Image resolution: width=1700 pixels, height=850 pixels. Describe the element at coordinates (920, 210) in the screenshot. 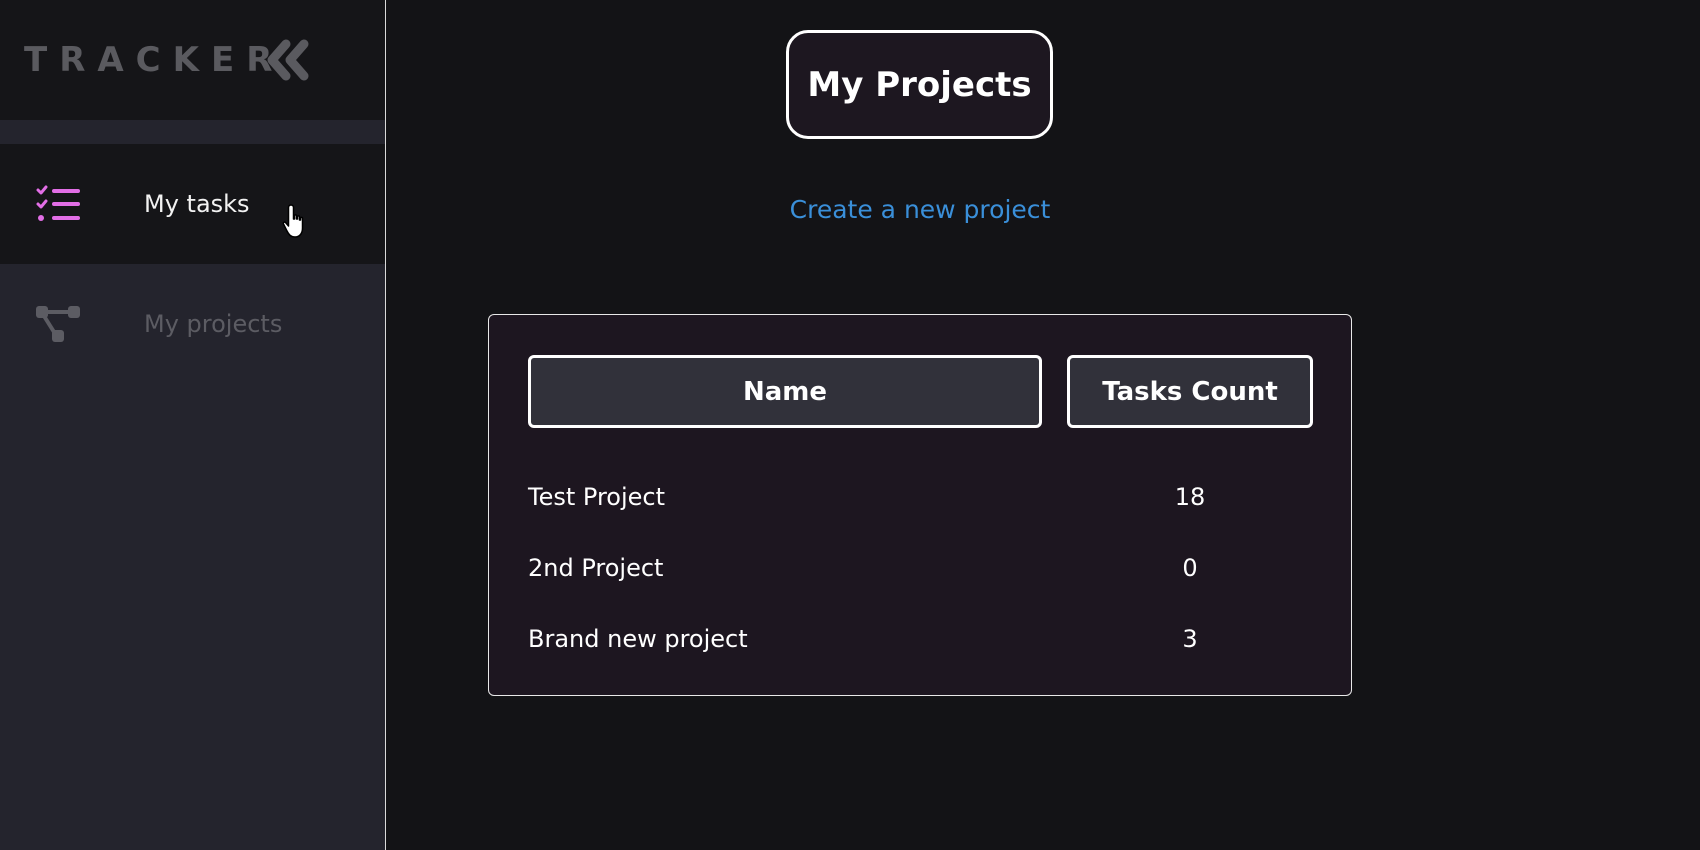

I see `create-project-link: Create a new project` at that location.